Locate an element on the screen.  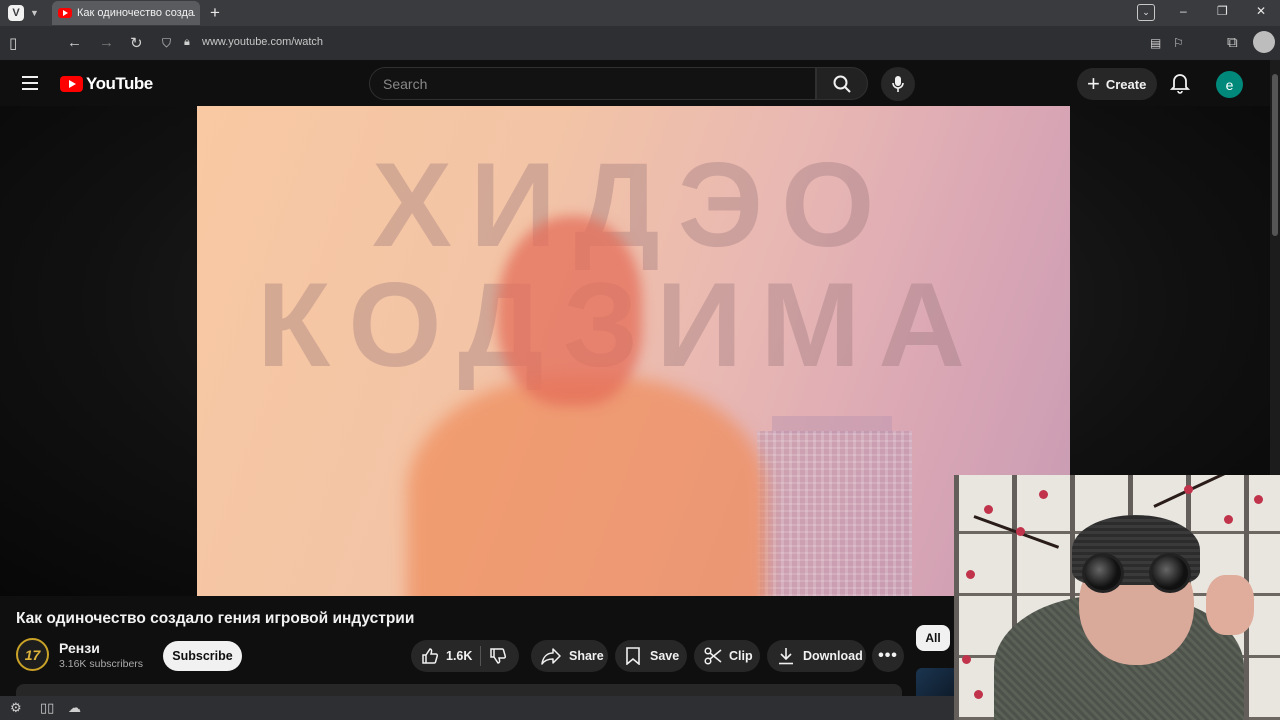
description-box is located at coordinates (459, 690).